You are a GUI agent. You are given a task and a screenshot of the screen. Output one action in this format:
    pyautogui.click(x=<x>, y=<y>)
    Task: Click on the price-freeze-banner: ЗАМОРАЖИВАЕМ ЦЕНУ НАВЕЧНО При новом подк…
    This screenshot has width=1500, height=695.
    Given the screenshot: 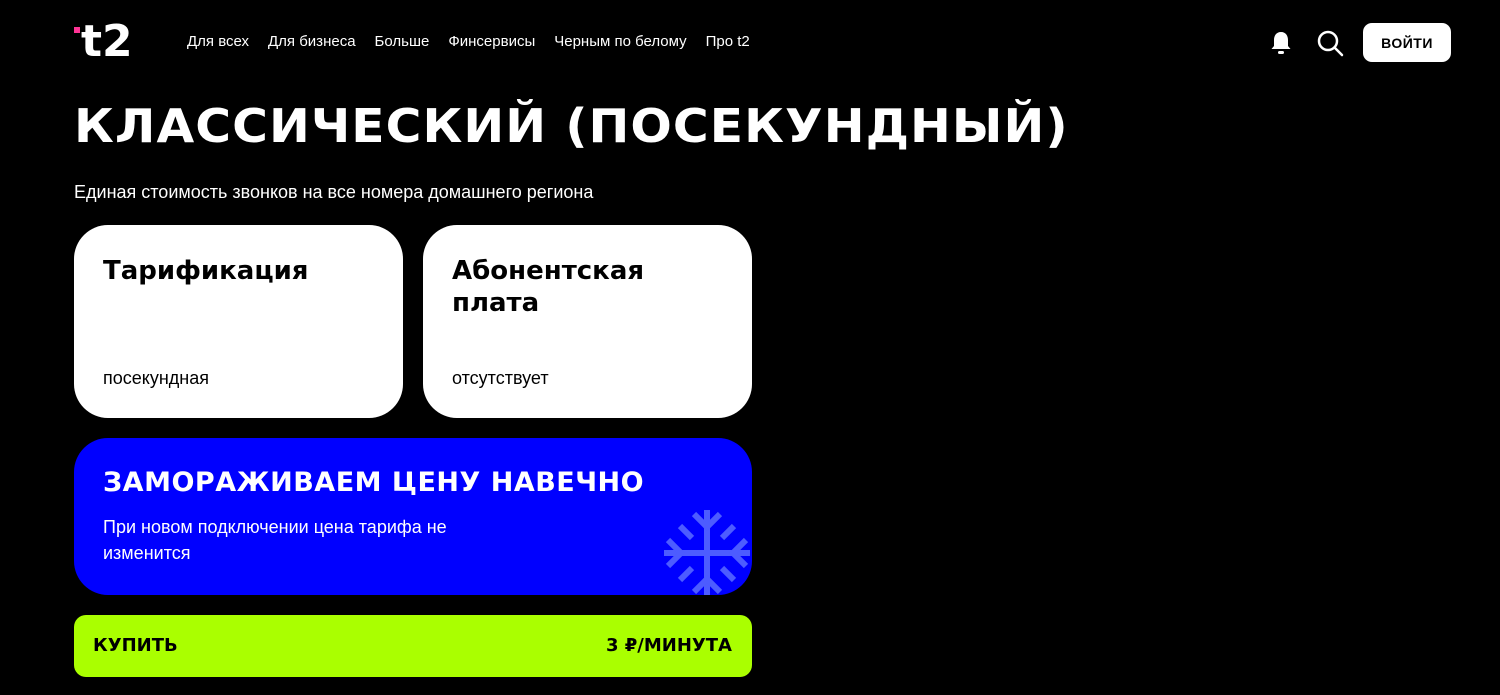 What is the action you would take?
    pyautogui.click(x=413, y=516)
    